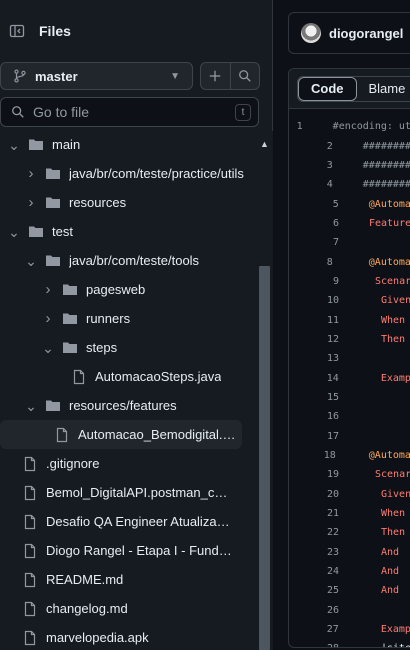  Describe the element at coordinates (314, 532) in the screenshot. I see `line-number: 22` at that location.